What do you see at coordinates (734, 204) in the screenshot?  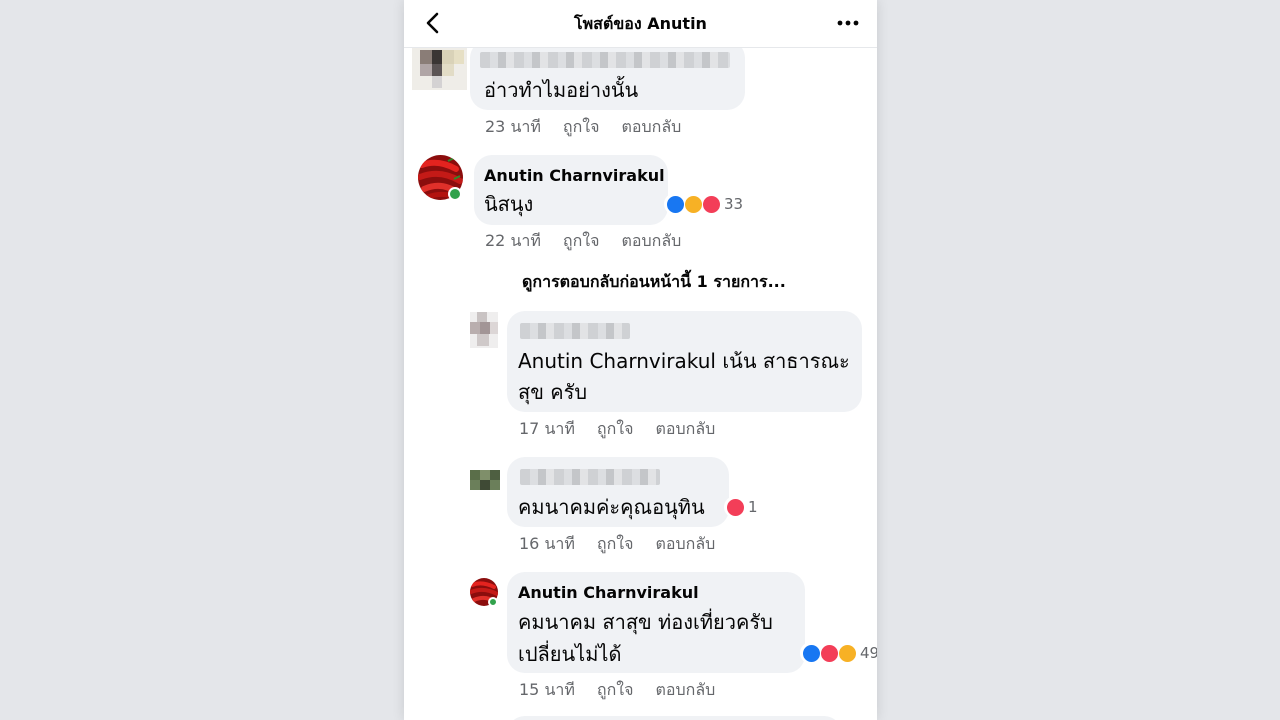 I see `reaction-count: 33` at bounding box center [734, 204].